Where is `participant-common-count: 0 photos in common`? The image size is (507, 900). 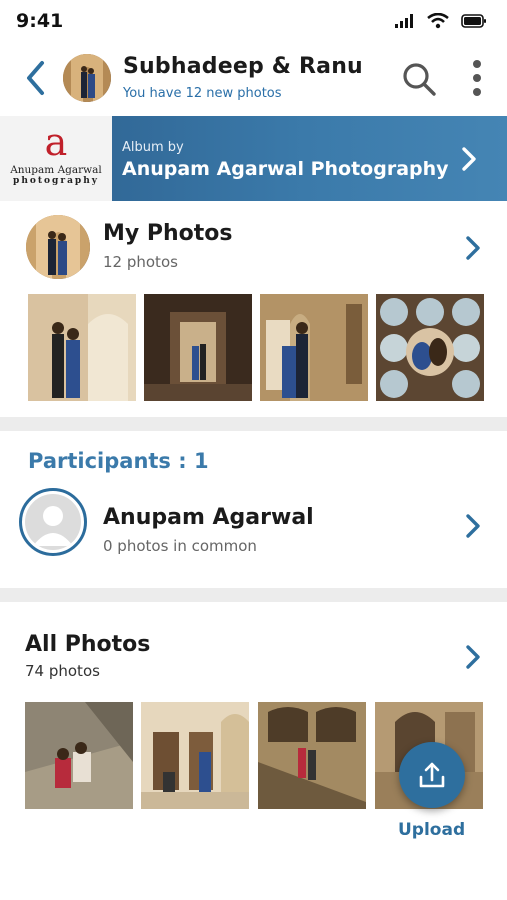
participant-common-count: 0 photos in common is located at coordinates (180, 546).